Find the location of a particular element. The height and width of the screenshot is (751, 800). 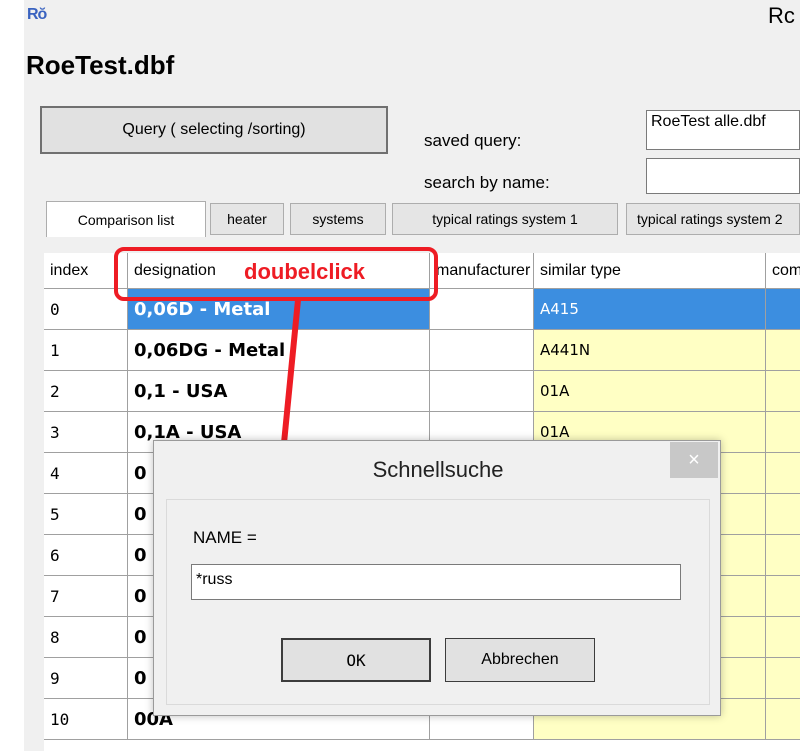

cell-index: 9 is located at coordinates (86, 678).